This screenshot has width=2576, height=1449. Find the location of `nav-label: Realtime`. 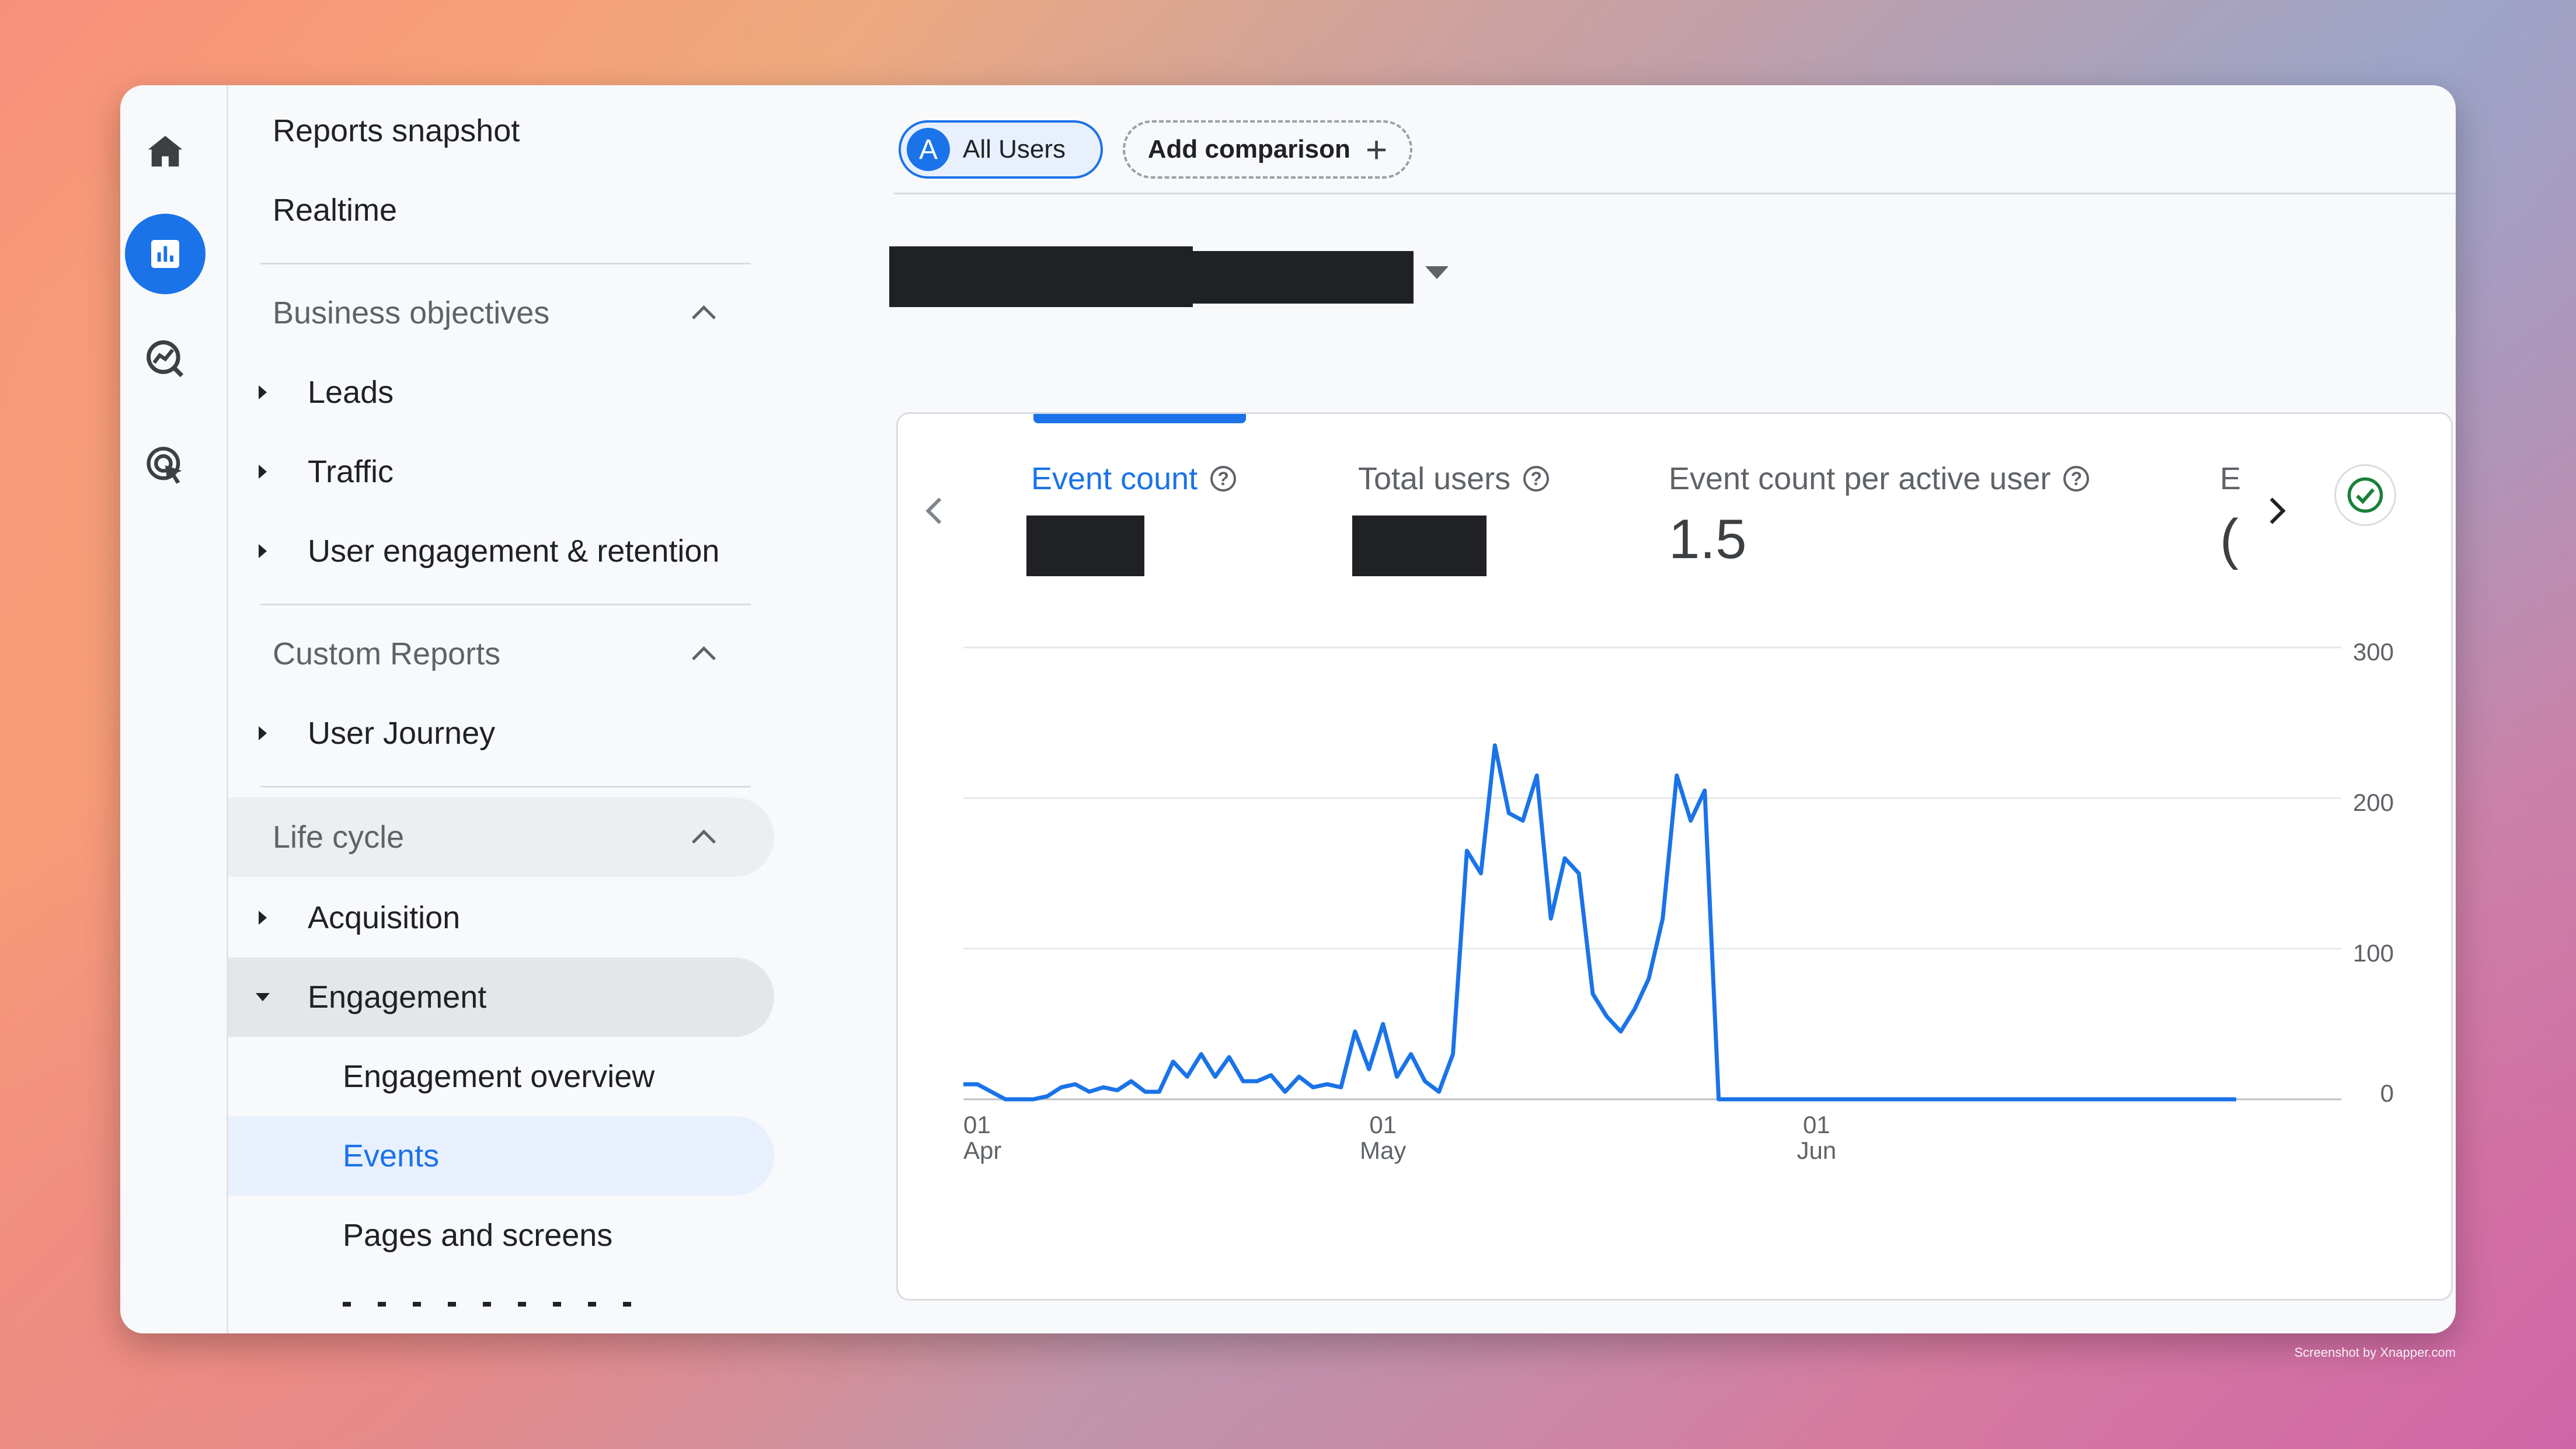

nav-label: Realtime is located at coordinates (335, 210).